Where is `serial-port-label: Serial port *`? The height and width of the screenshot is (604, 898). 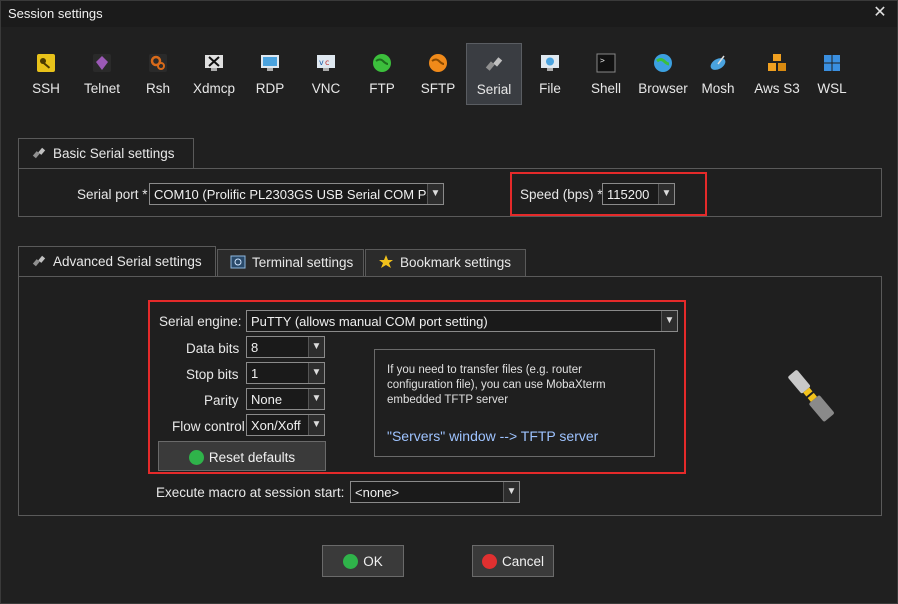
serial-port-label: Serial port * is located at coordinates (112, 194).